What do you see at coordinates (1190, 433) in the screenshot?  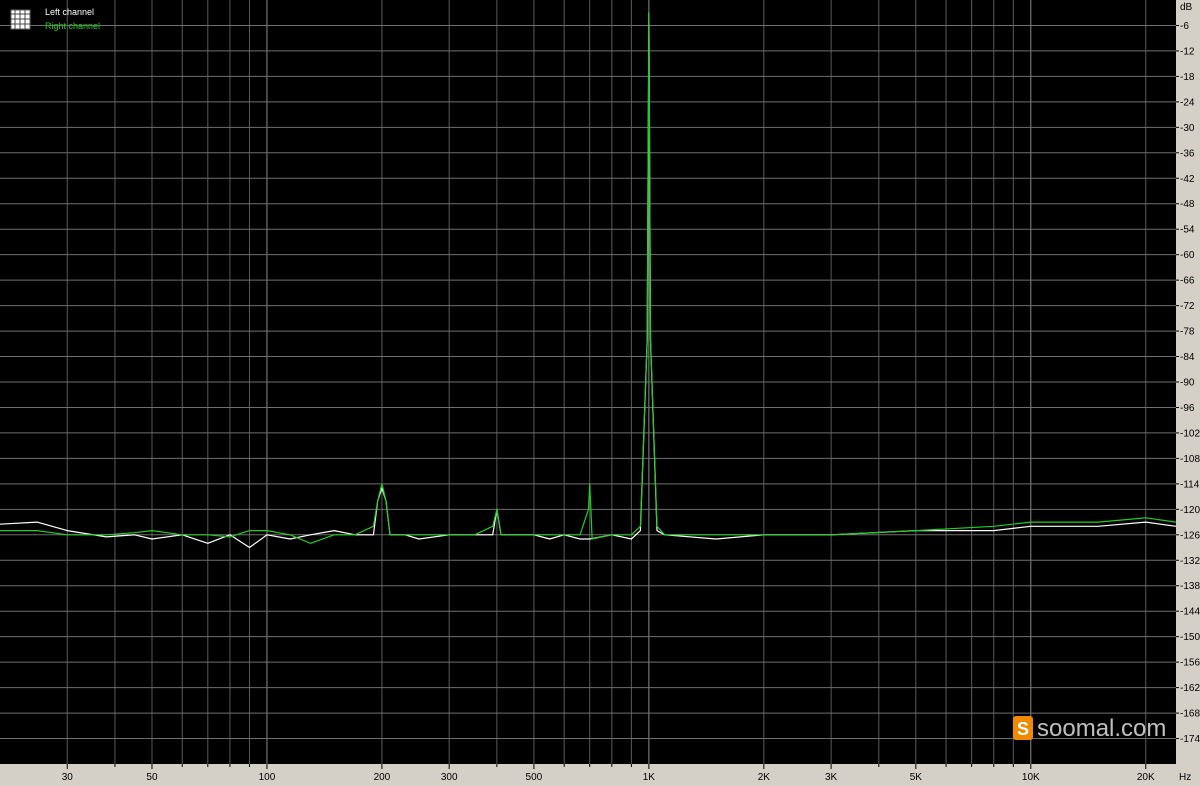 I see `y-tick-label: -102` at bounding box center [1190, 433].